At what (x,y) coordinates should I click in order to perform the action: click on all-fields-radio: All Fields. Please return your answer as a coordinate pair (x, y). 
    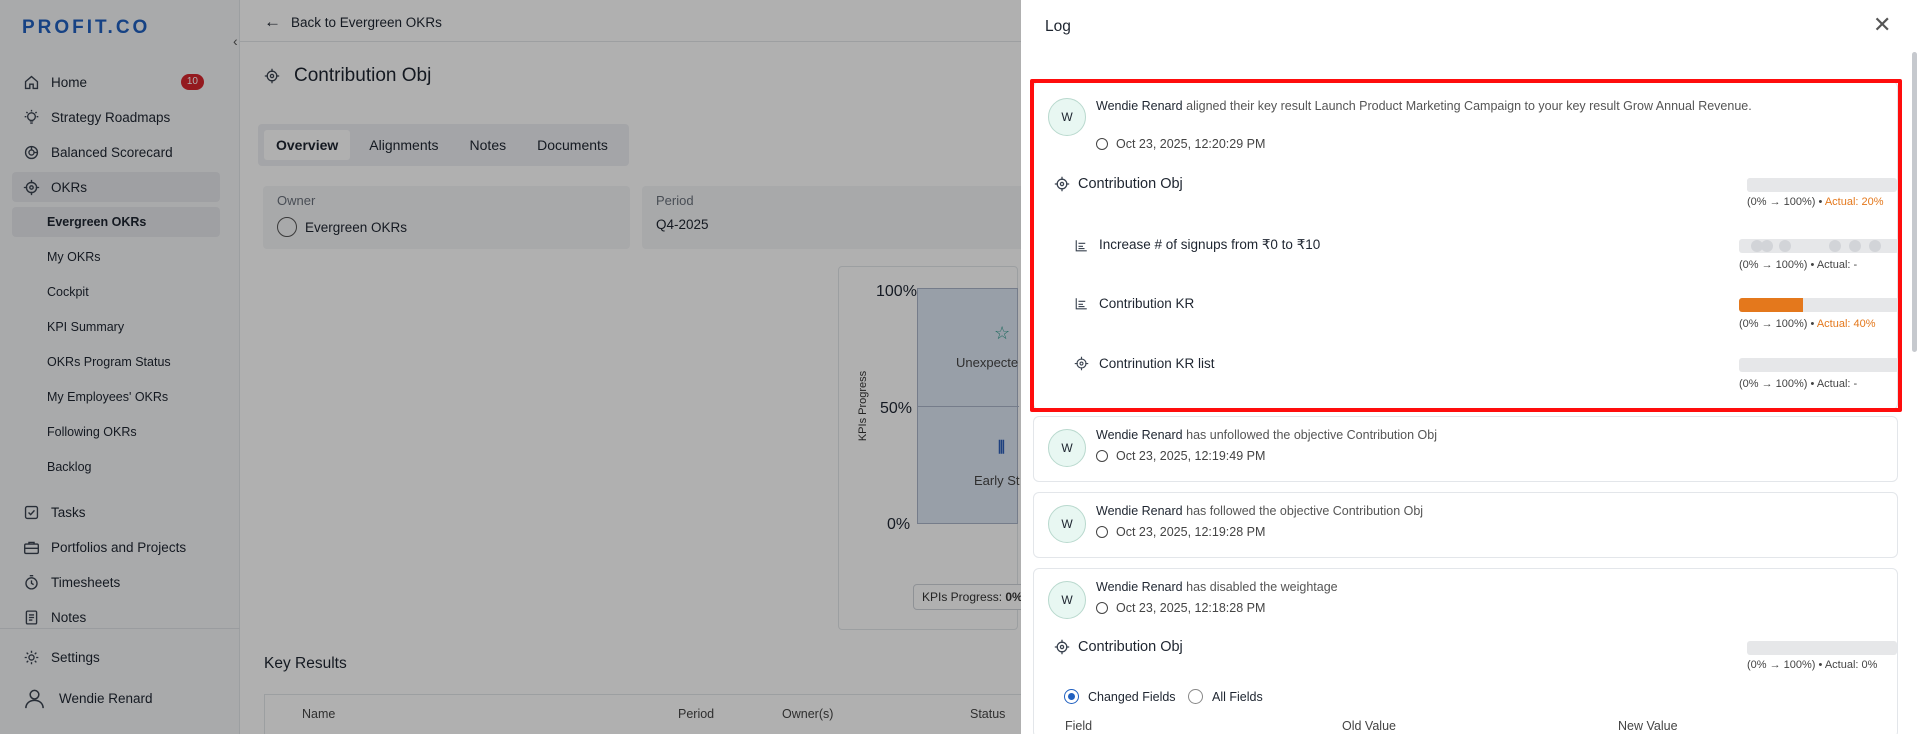
    Looking at the image, I should click on (1225, 696).